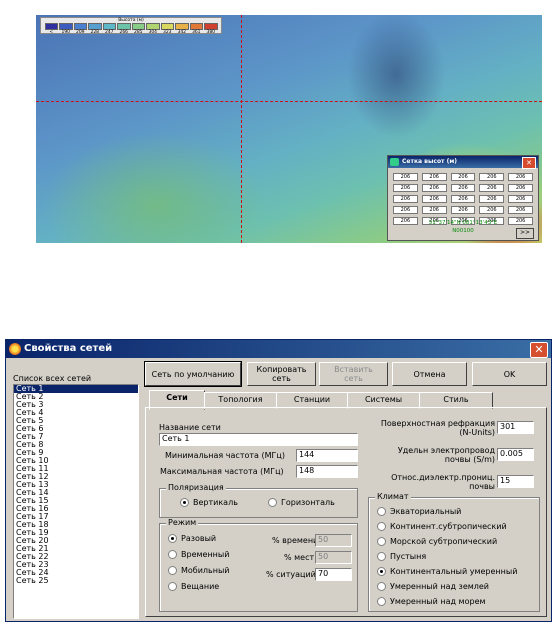  Describe the element at coordinates (308, 502) in the screenshot. I see `radio-label: Горизонталь` at that location.